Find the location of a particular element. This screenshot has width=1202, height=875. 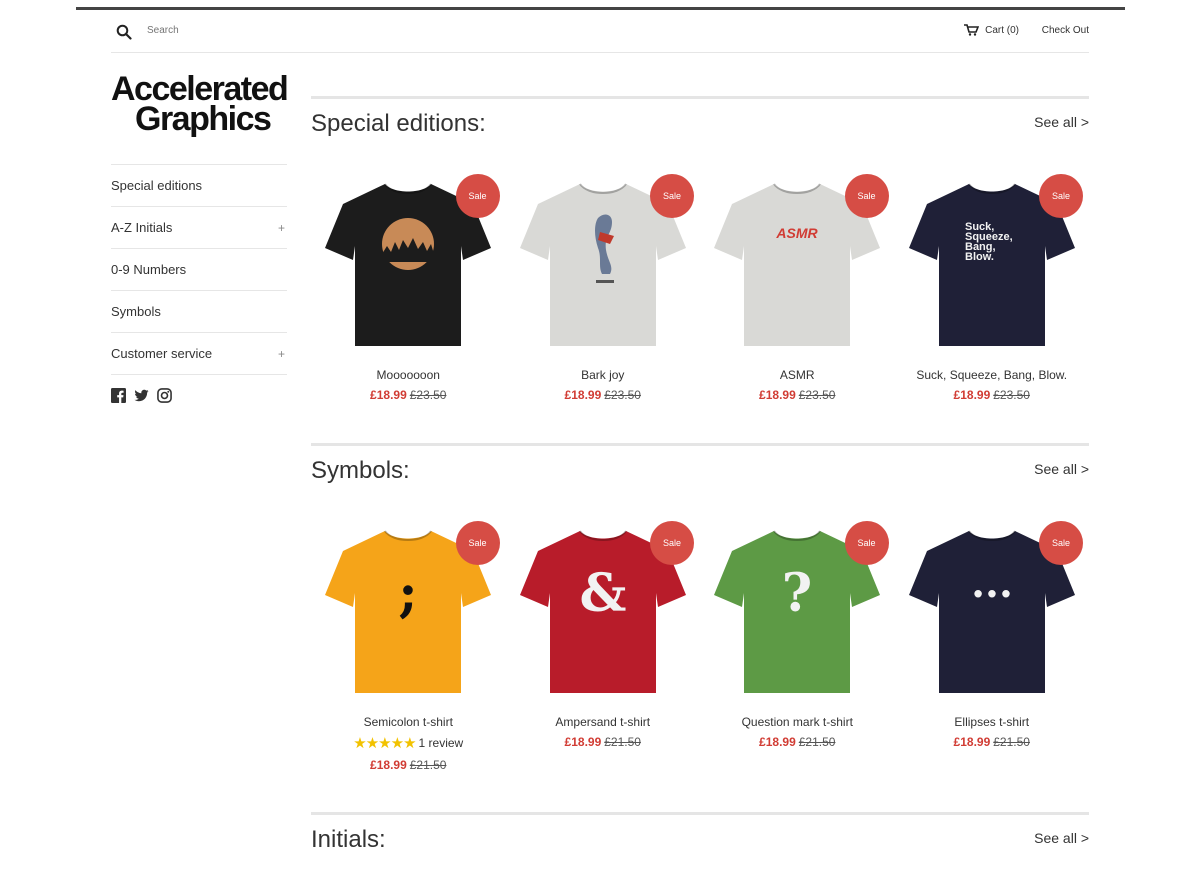

section-initials: Initials: See all > is located at coordinates (700, 832).